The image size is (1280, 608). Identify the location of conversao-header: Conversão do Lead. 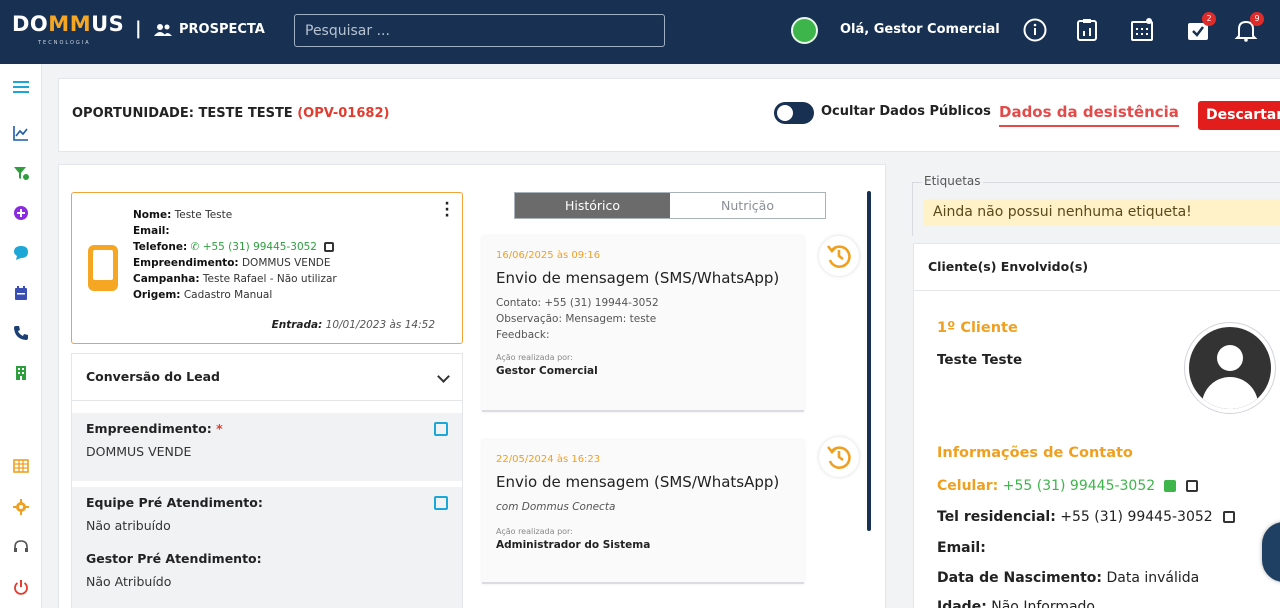
(267, 377).